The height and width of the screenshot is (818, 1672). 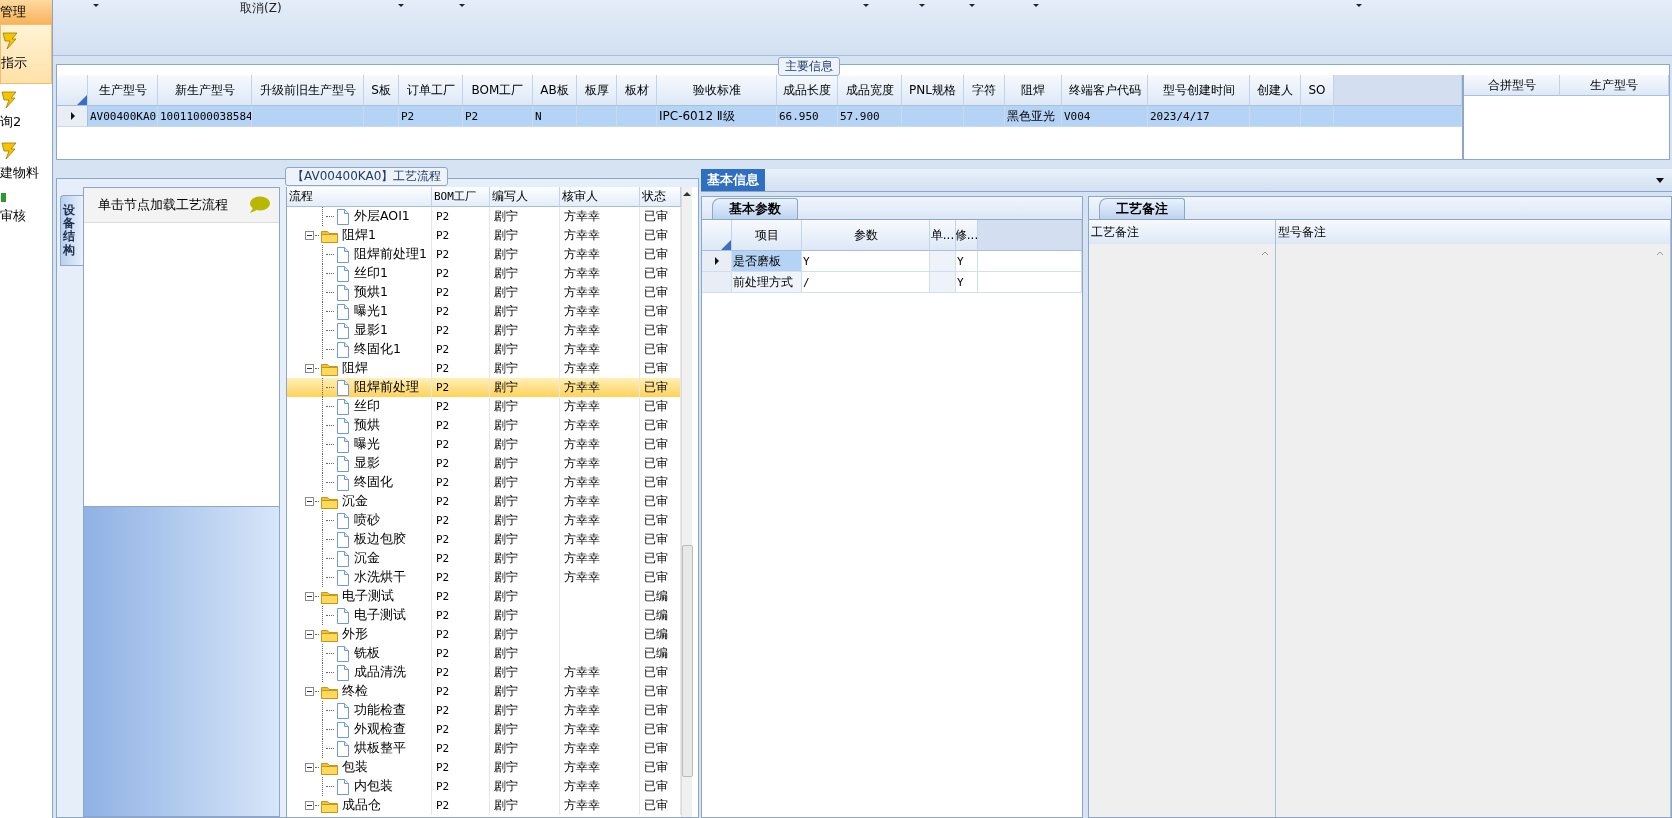 I want to click on column-header: 板厚, so click(x=597, y=90).